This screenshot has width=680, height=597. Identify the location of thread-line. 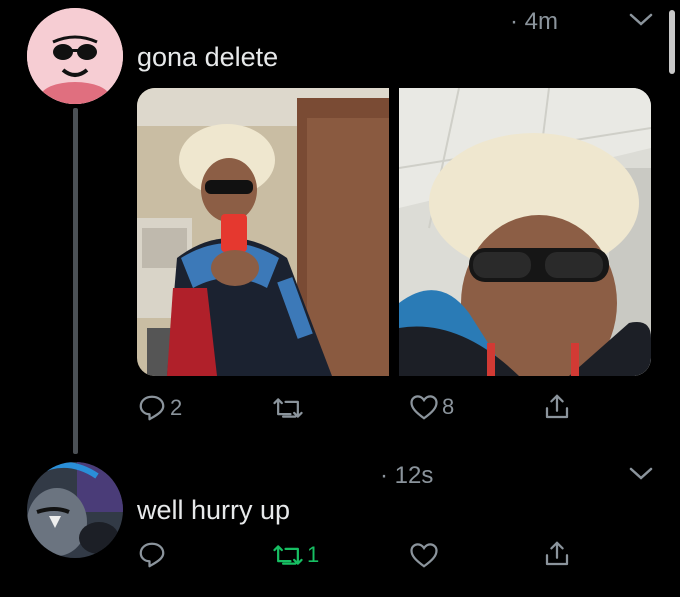
(75, 281).